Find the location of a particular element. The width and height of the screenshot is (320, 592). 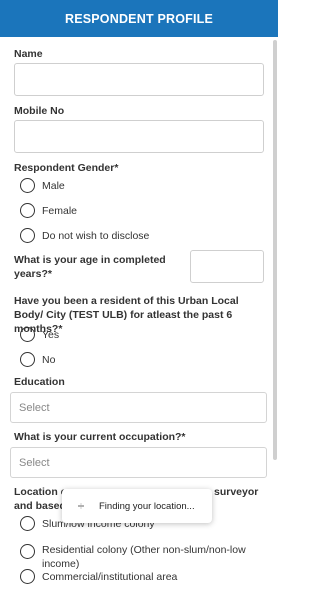

gender-label: Respondent Gender* is located at coordinates (66, 168).